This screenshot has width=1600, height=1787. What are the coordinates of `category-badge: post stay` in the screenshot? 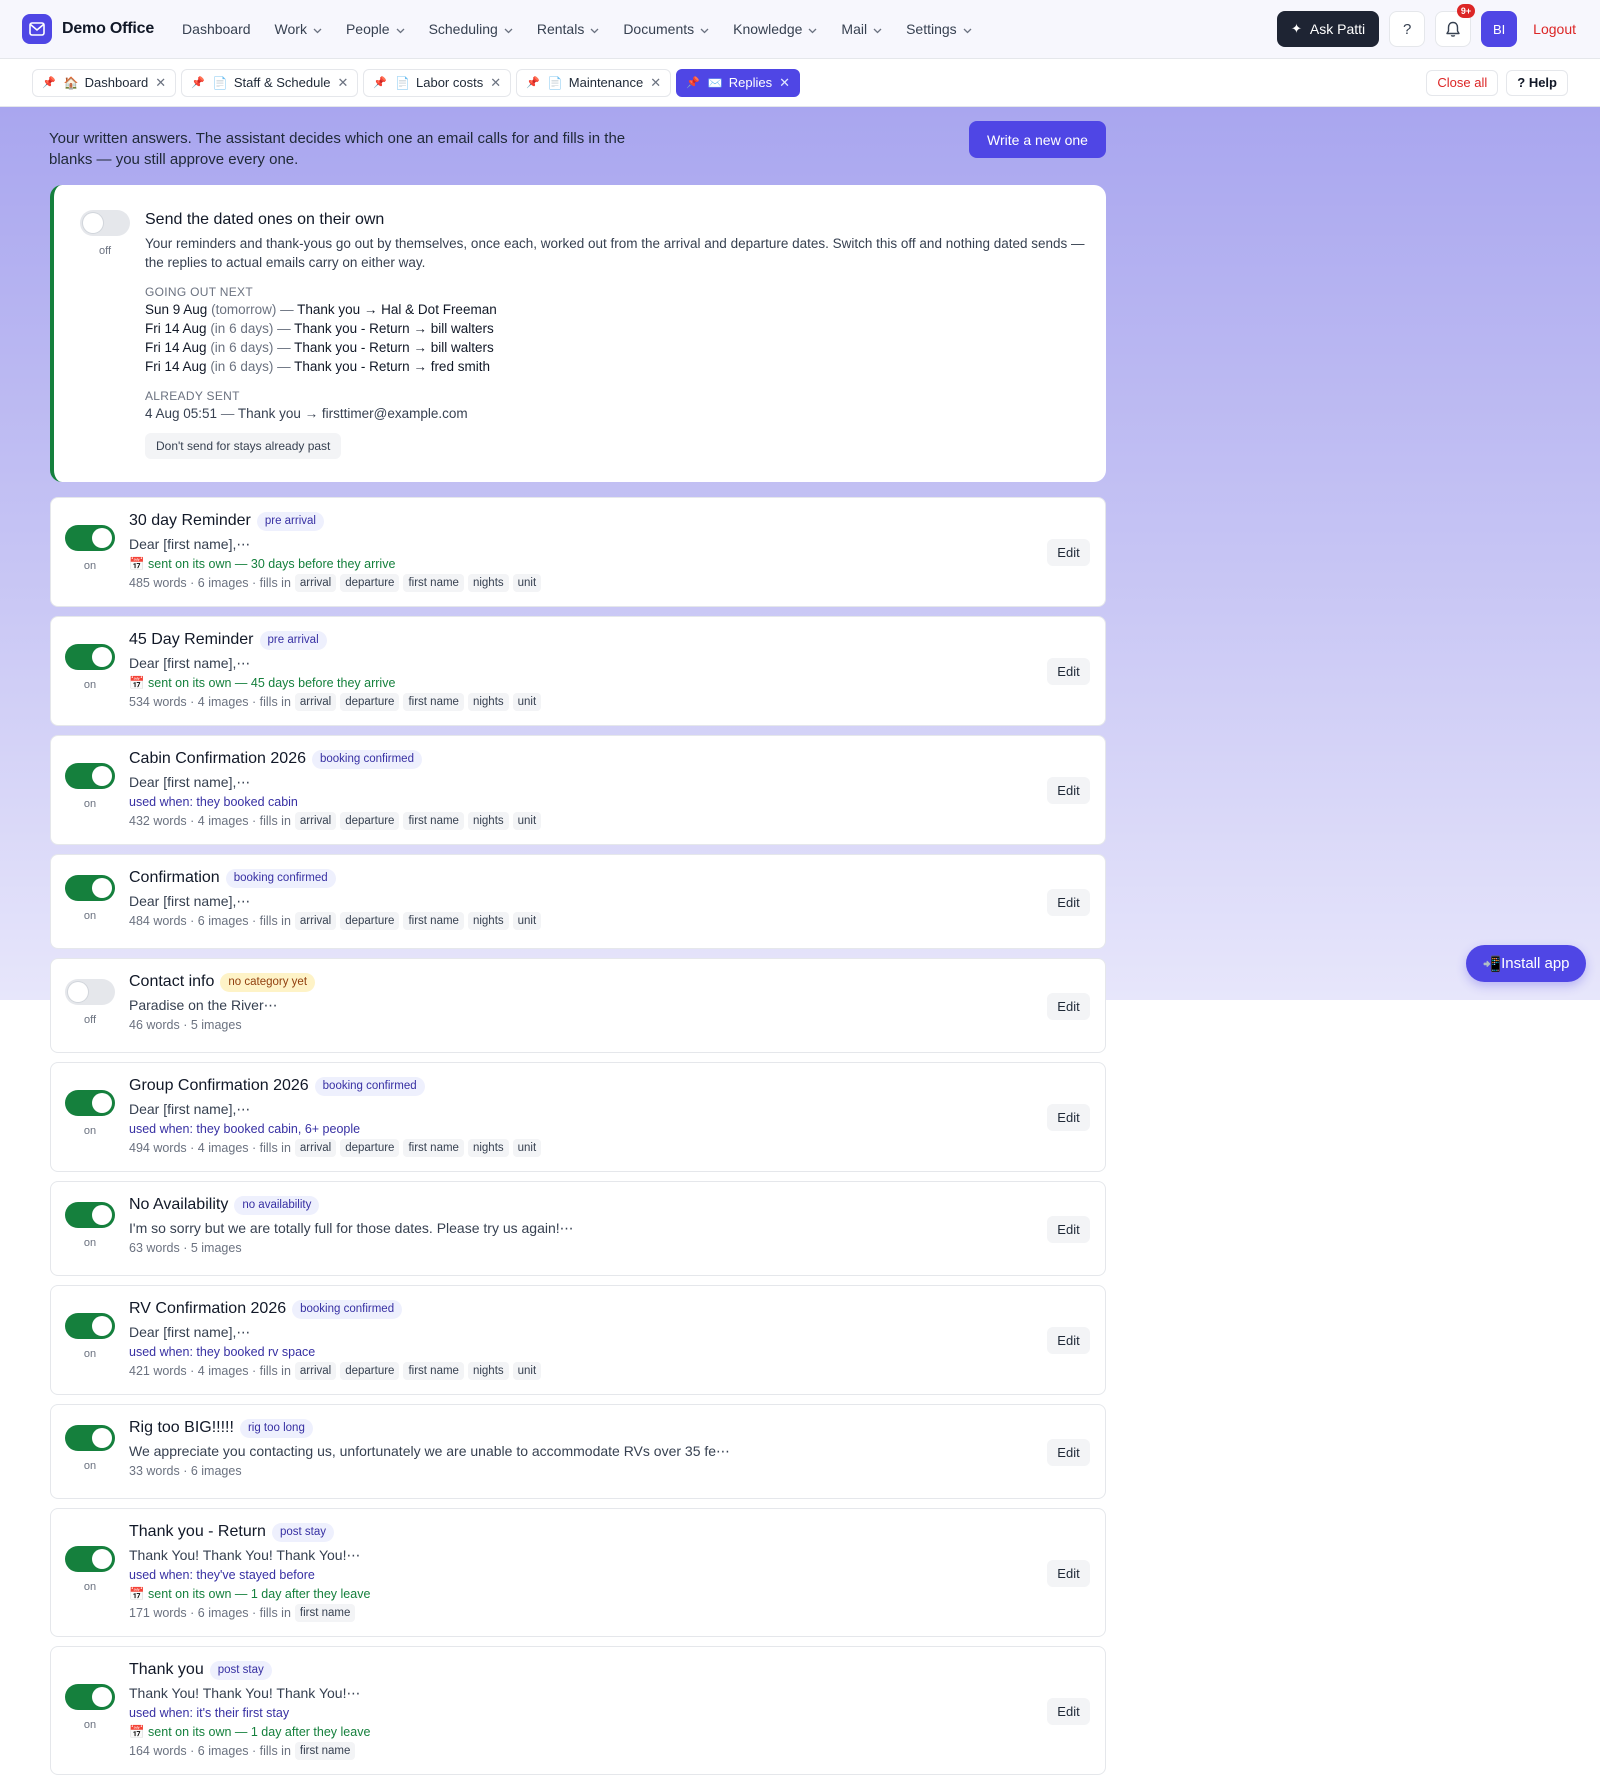 It's located at (302, 1532).